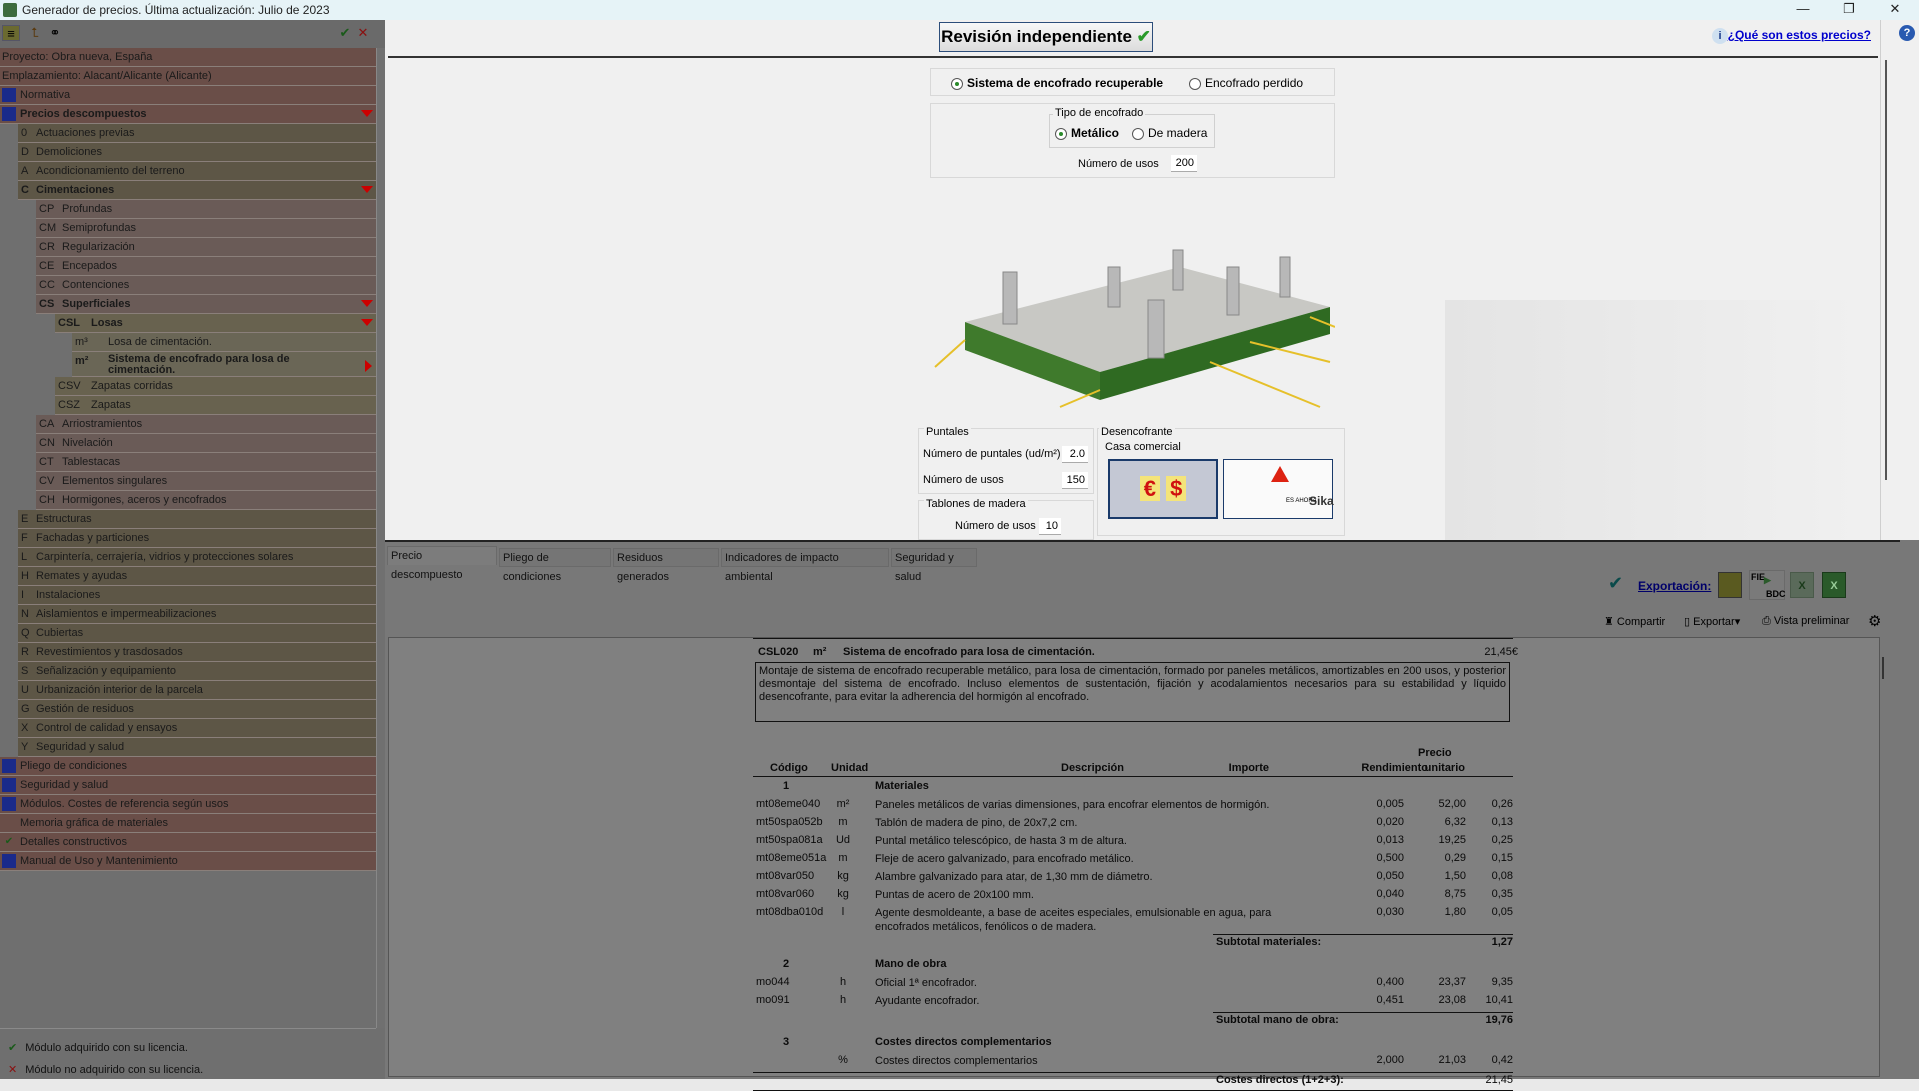 This screenshot has height=1091, width=1919. I want to click on export-link: Exportación:, so click(1674, 586).